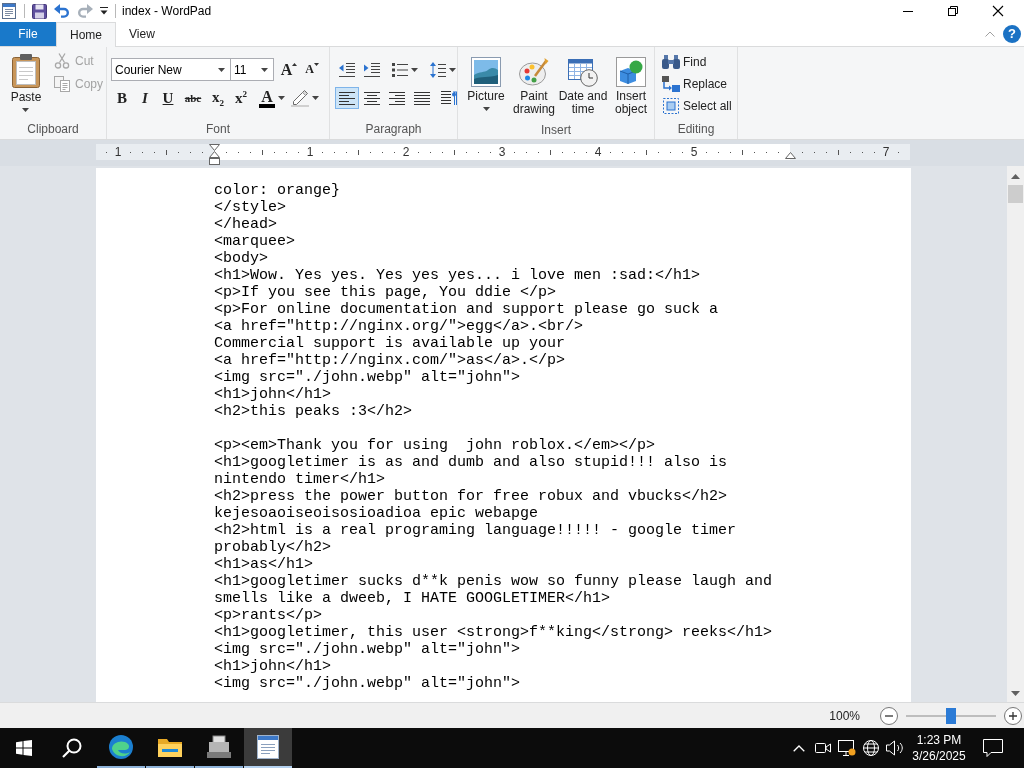 The image size is (1024, 768). I want to click on minimize-icon, so click(907, 11).